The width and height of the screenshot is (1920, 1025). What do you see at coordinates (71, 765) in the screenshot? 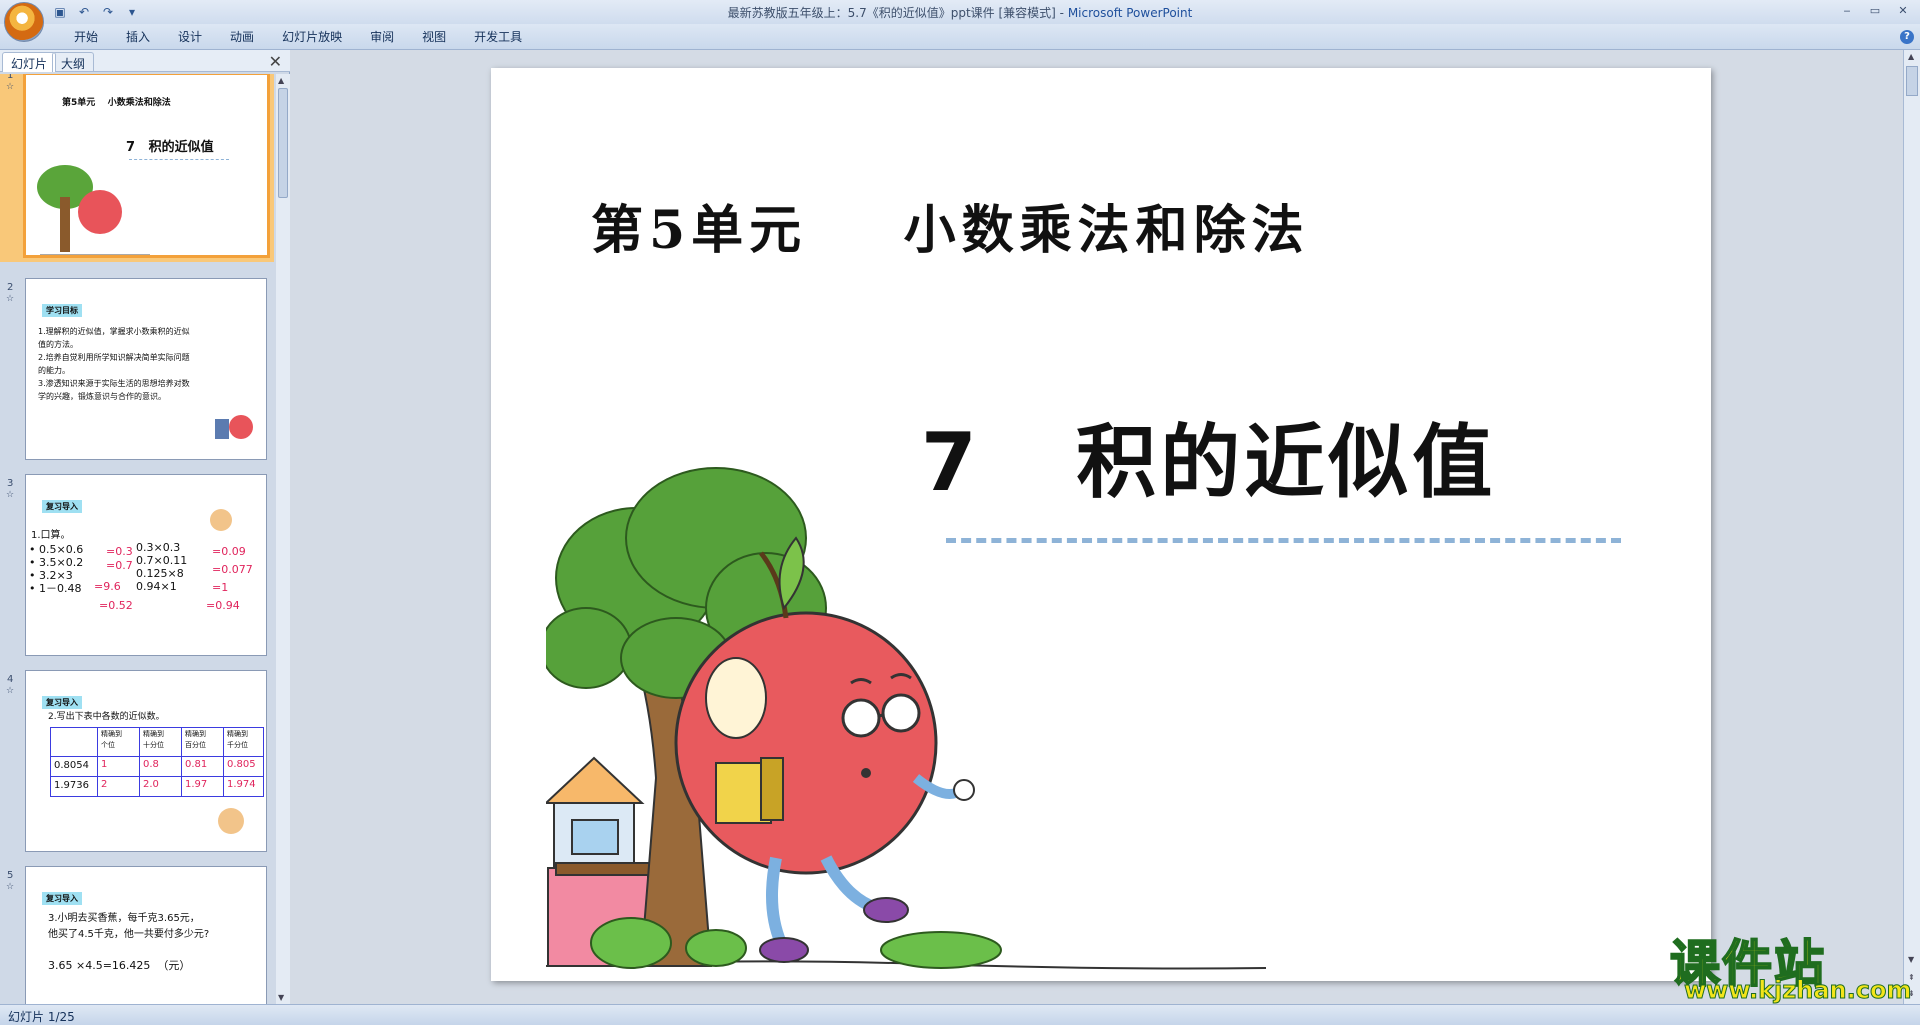
I see `table-row-label: 0.8054` at bounding box center [71, 765].